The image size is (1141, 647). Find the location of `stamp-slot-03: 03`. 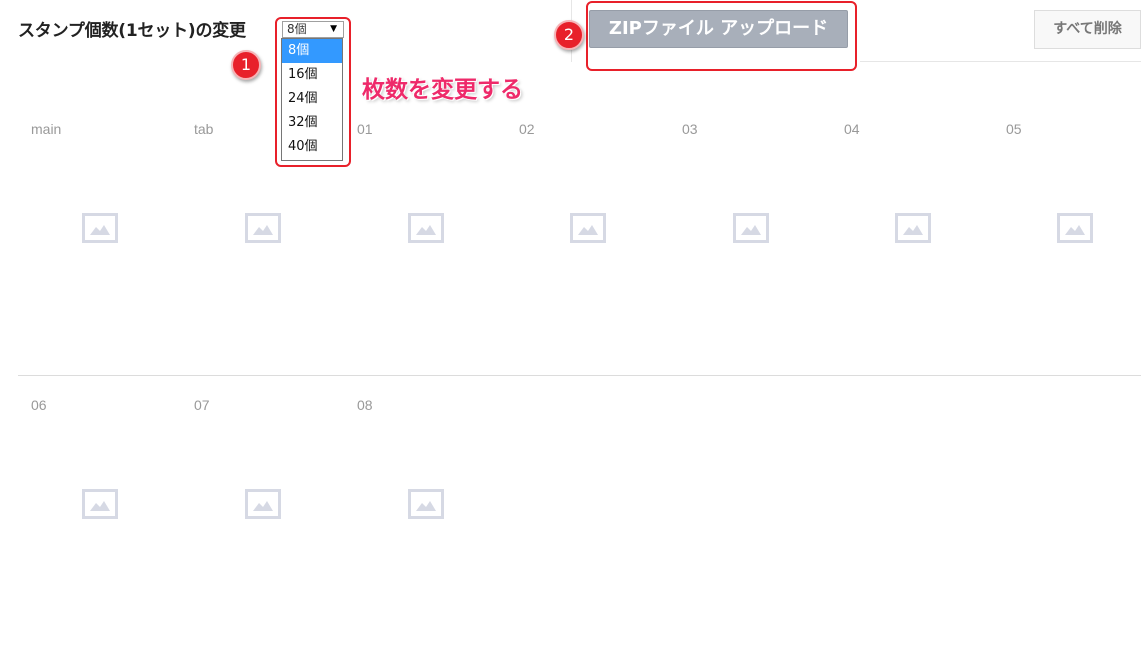

stamp-slot-03: 03 is located at coordinates (757, 236).